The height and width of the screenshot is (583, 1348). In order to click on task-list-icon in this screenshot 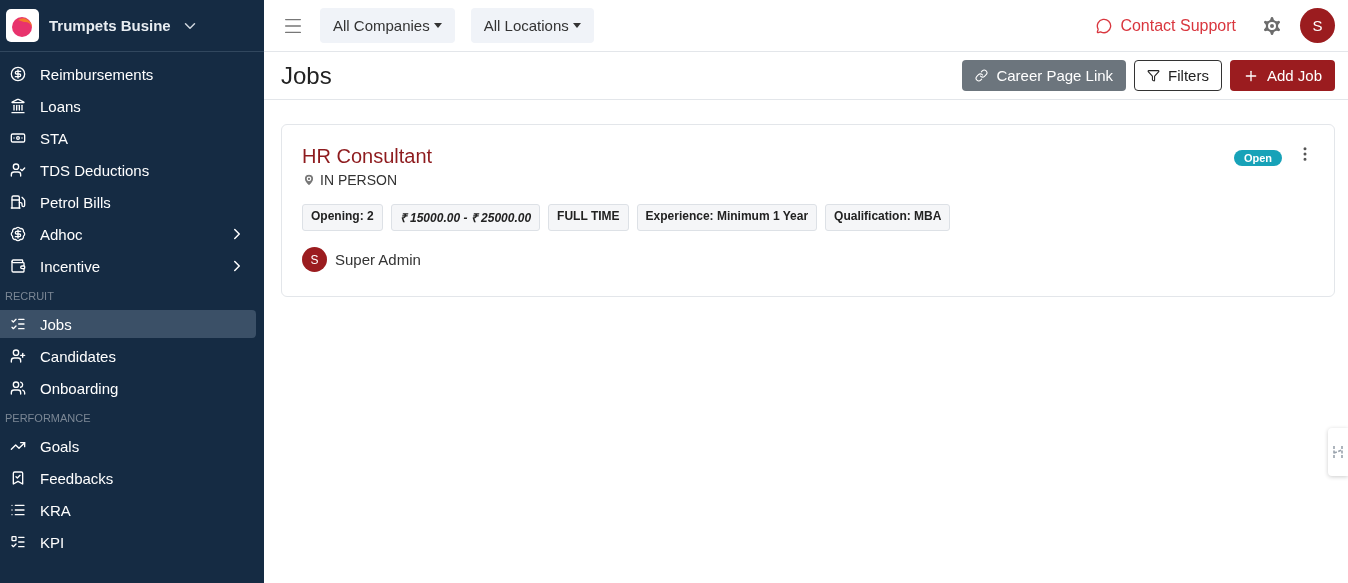, I will do `click(18, 542)`.